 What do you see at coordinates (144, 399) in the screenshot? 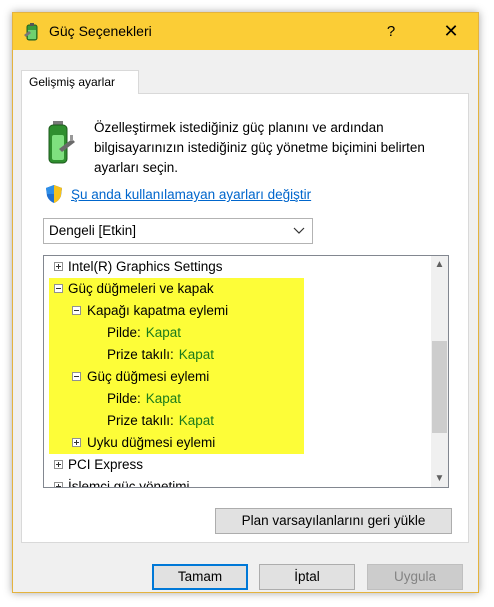
I see `tree-item-button-on-battery: Pilde: Kapat` at bounding box center [144, 399].